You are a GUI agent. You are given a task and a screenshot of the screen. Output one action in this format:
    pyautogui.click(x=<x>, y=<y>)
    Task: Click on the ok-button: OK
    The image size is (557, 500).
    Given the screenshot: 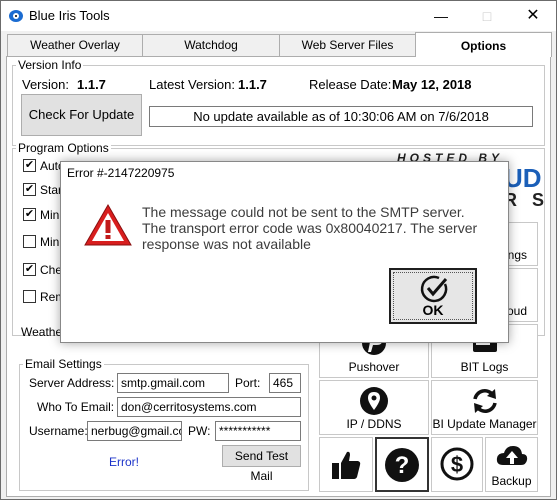 What is the action you would take?
    pyautogui.click(x=433, y=296)
    